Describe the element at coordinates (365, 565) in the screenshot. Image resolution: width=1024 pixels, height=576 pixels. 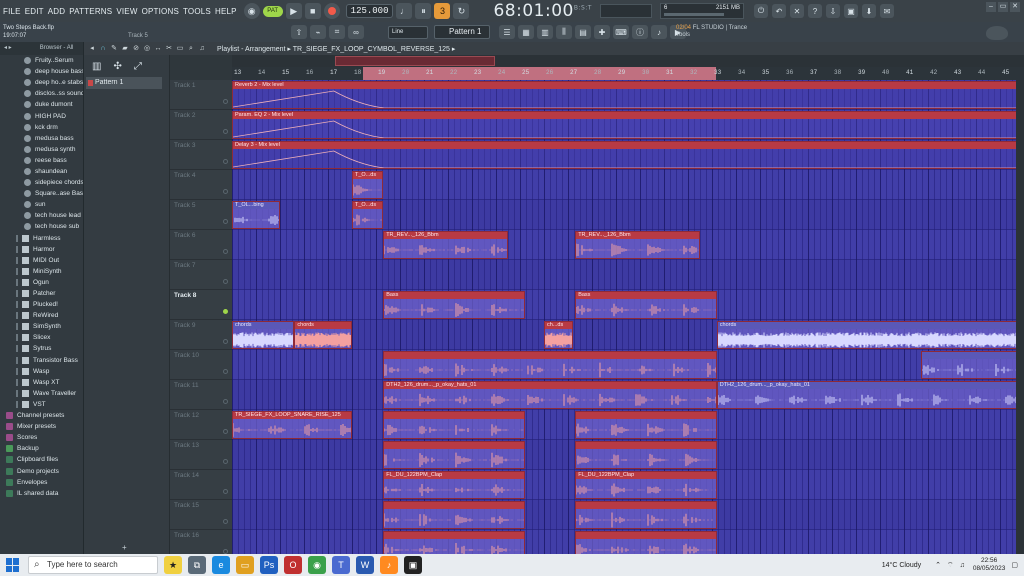
I see `word-icon: W` at that location.